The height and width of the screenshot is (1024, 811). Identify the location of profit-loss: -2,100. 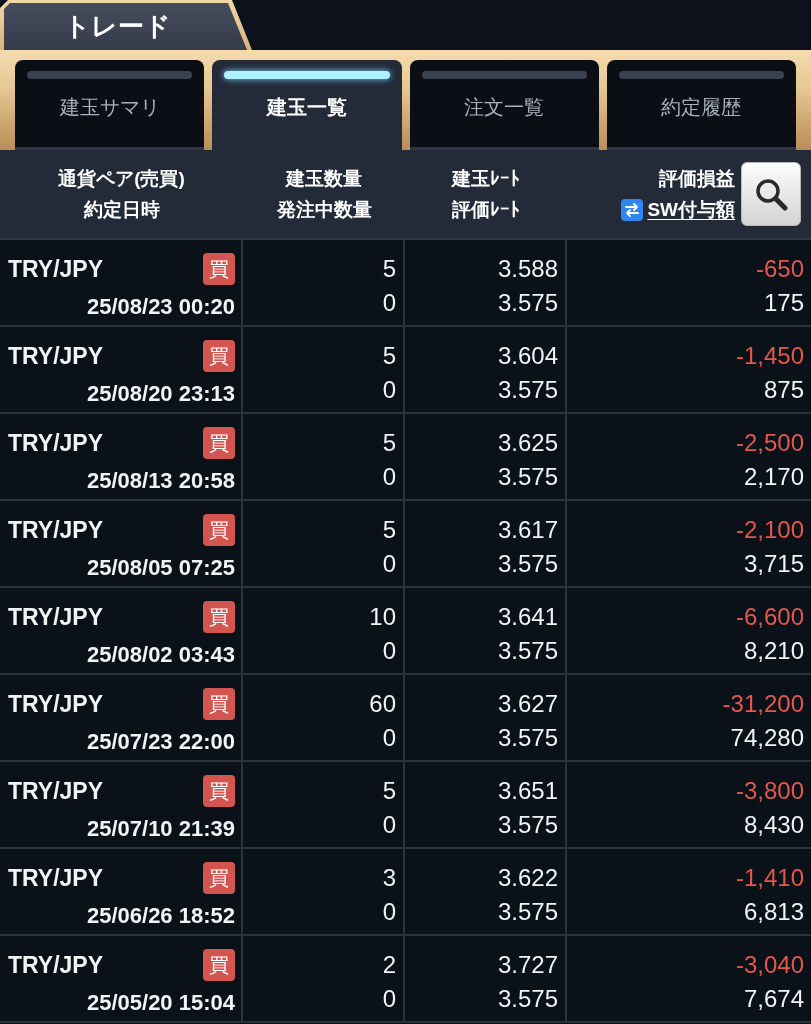
(769, 530).